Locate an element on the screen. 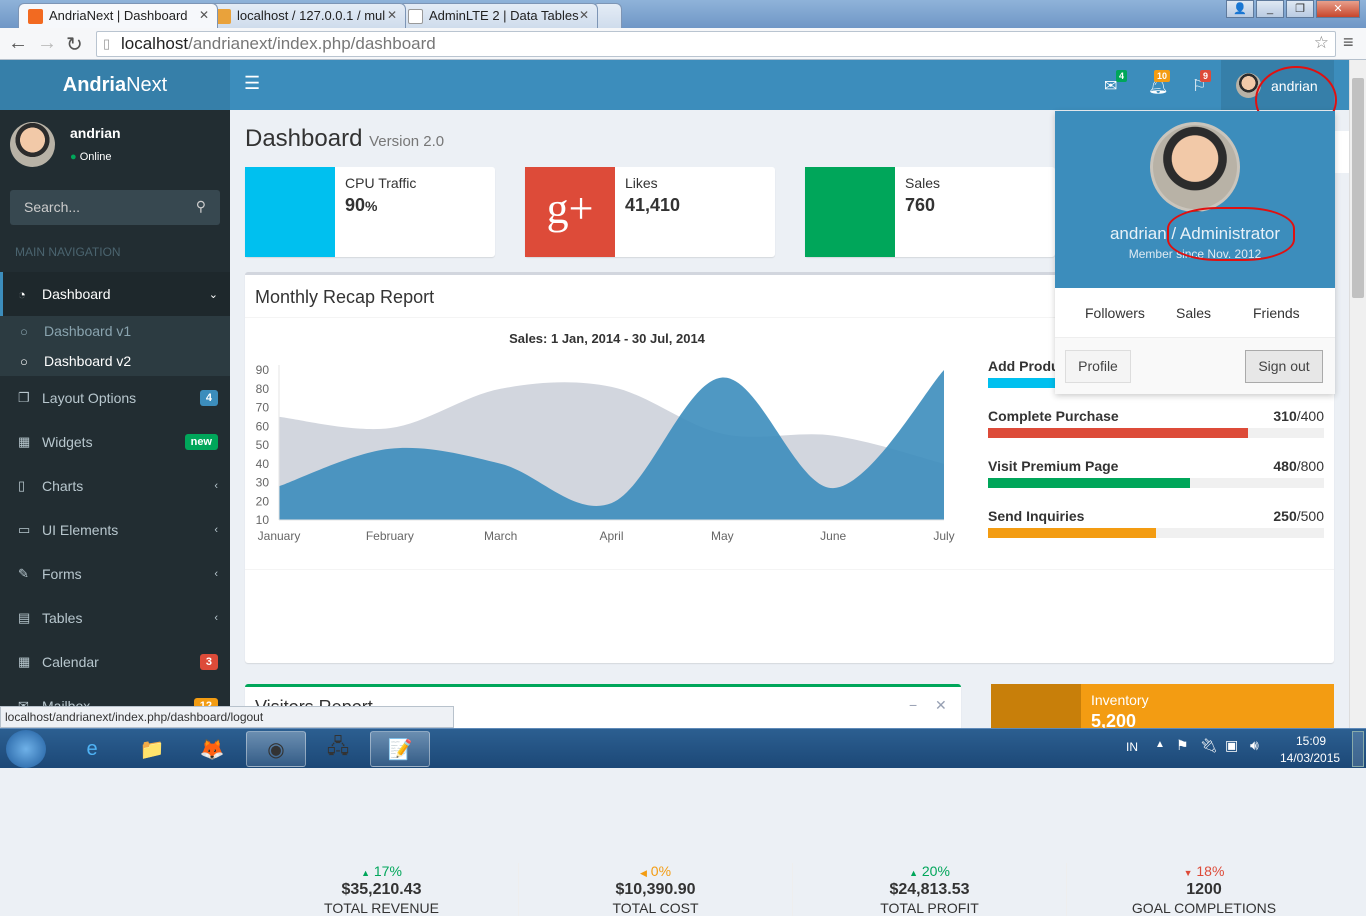  clock-date: 14/03/2015 is located at coordinates (1310, 758).